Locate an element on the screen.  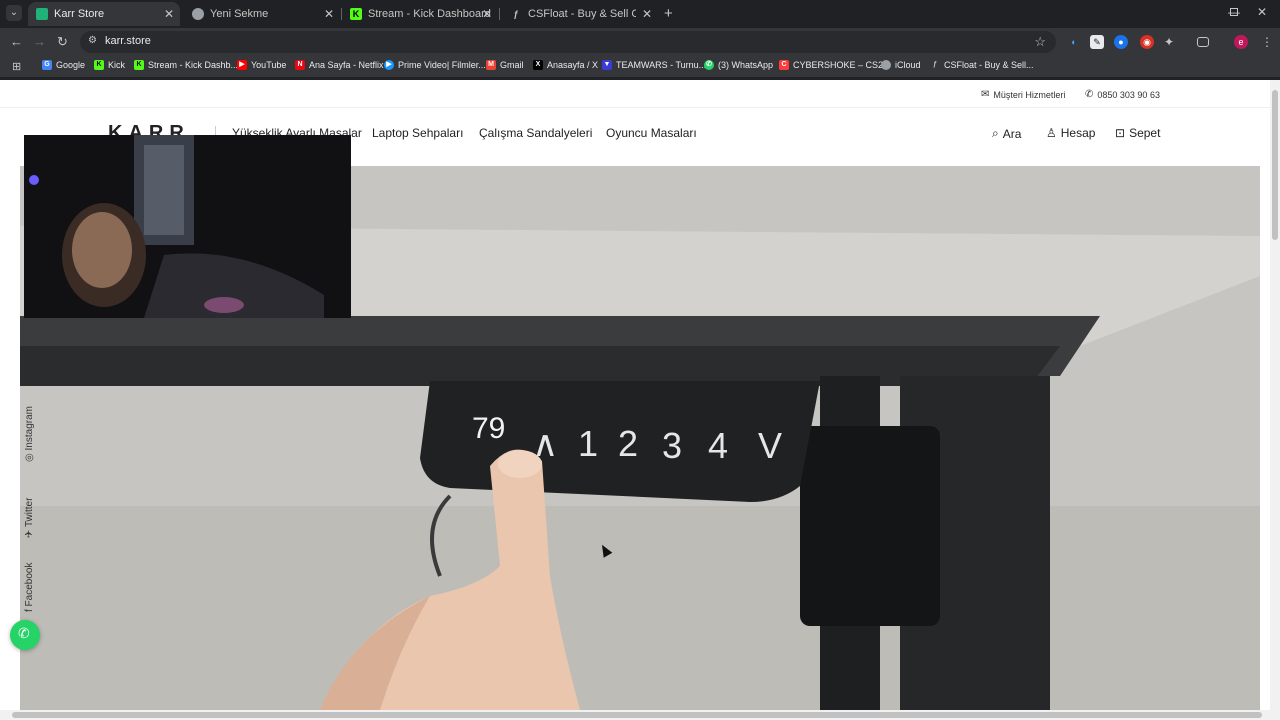
nav-laptop-stands: Laptop Sehpaları is located at coordinates (417, 133).